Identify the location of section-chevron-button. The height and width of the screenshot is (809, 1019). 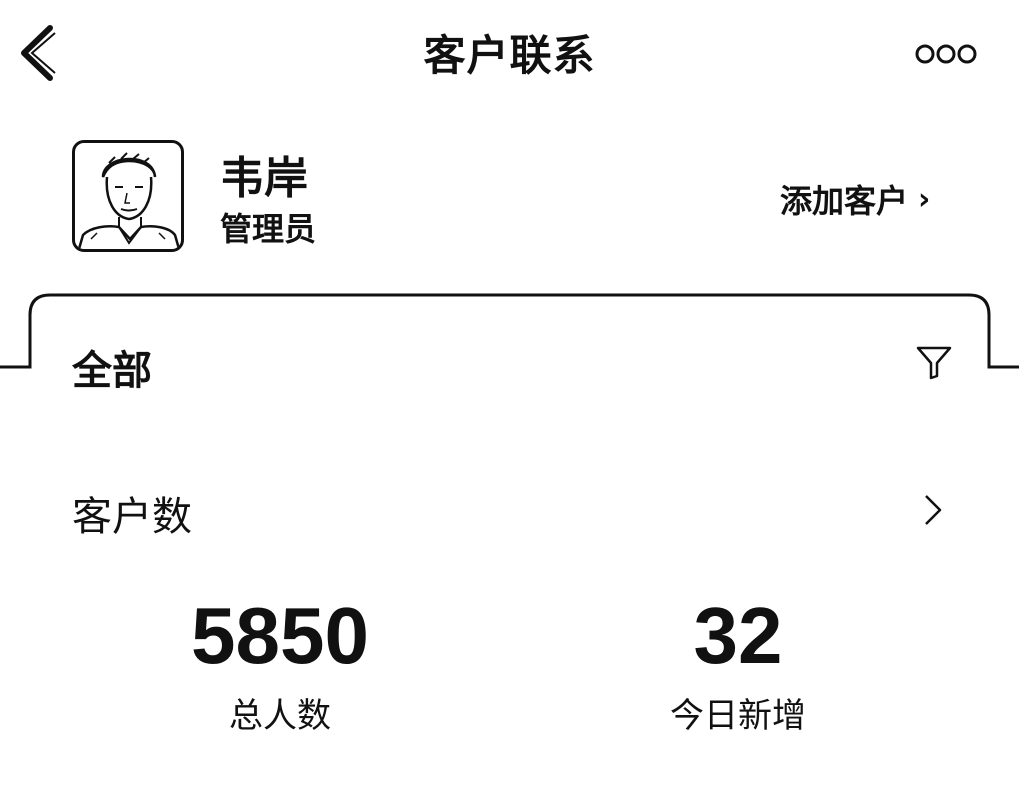
(933, 510).